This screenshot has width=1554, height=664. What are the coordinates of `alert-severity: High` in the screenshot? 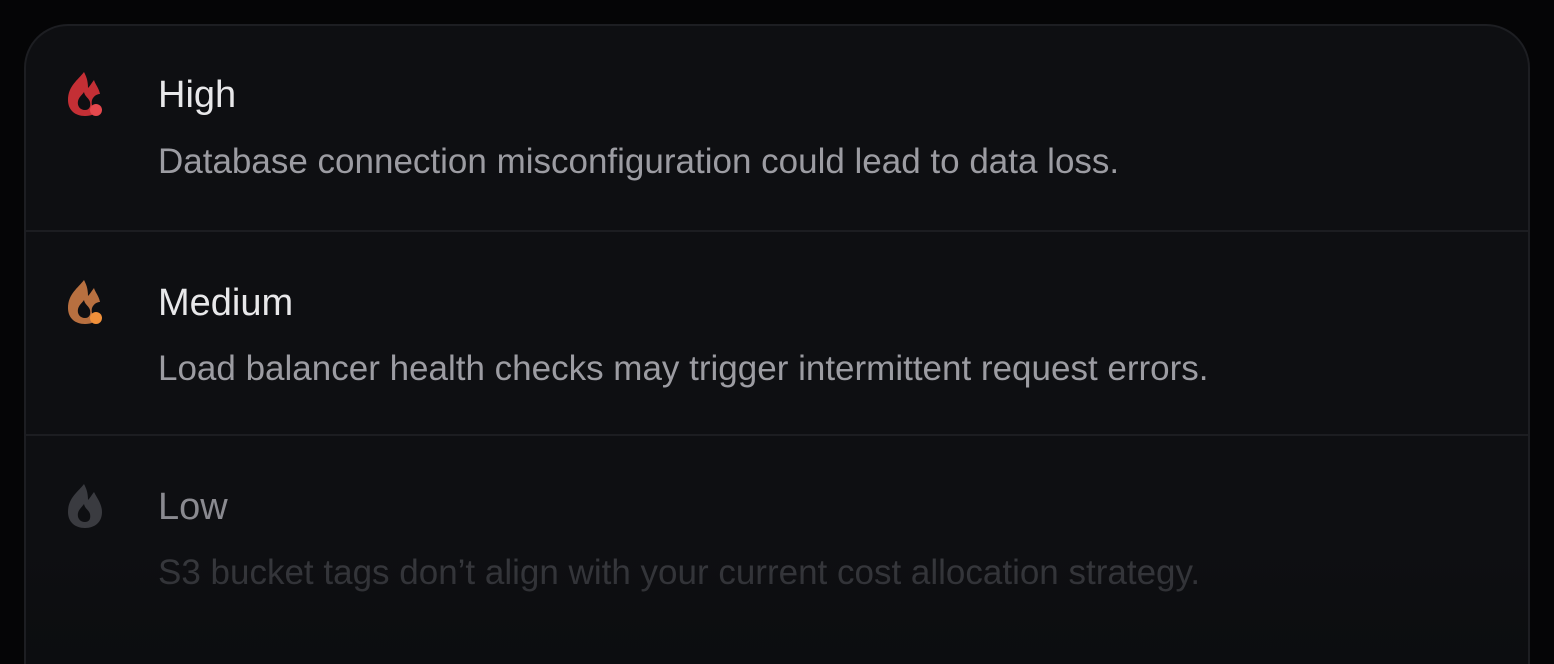 It's located at (197, 95).